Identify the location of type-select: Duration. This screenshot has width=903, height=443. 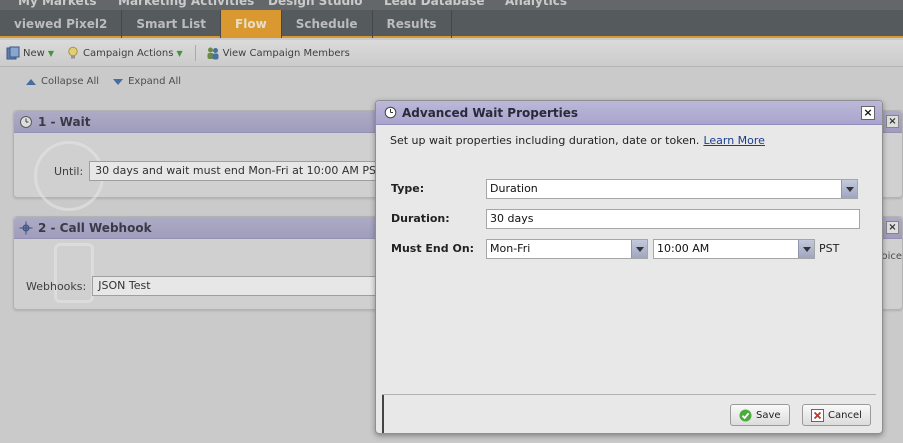
(672, 189).